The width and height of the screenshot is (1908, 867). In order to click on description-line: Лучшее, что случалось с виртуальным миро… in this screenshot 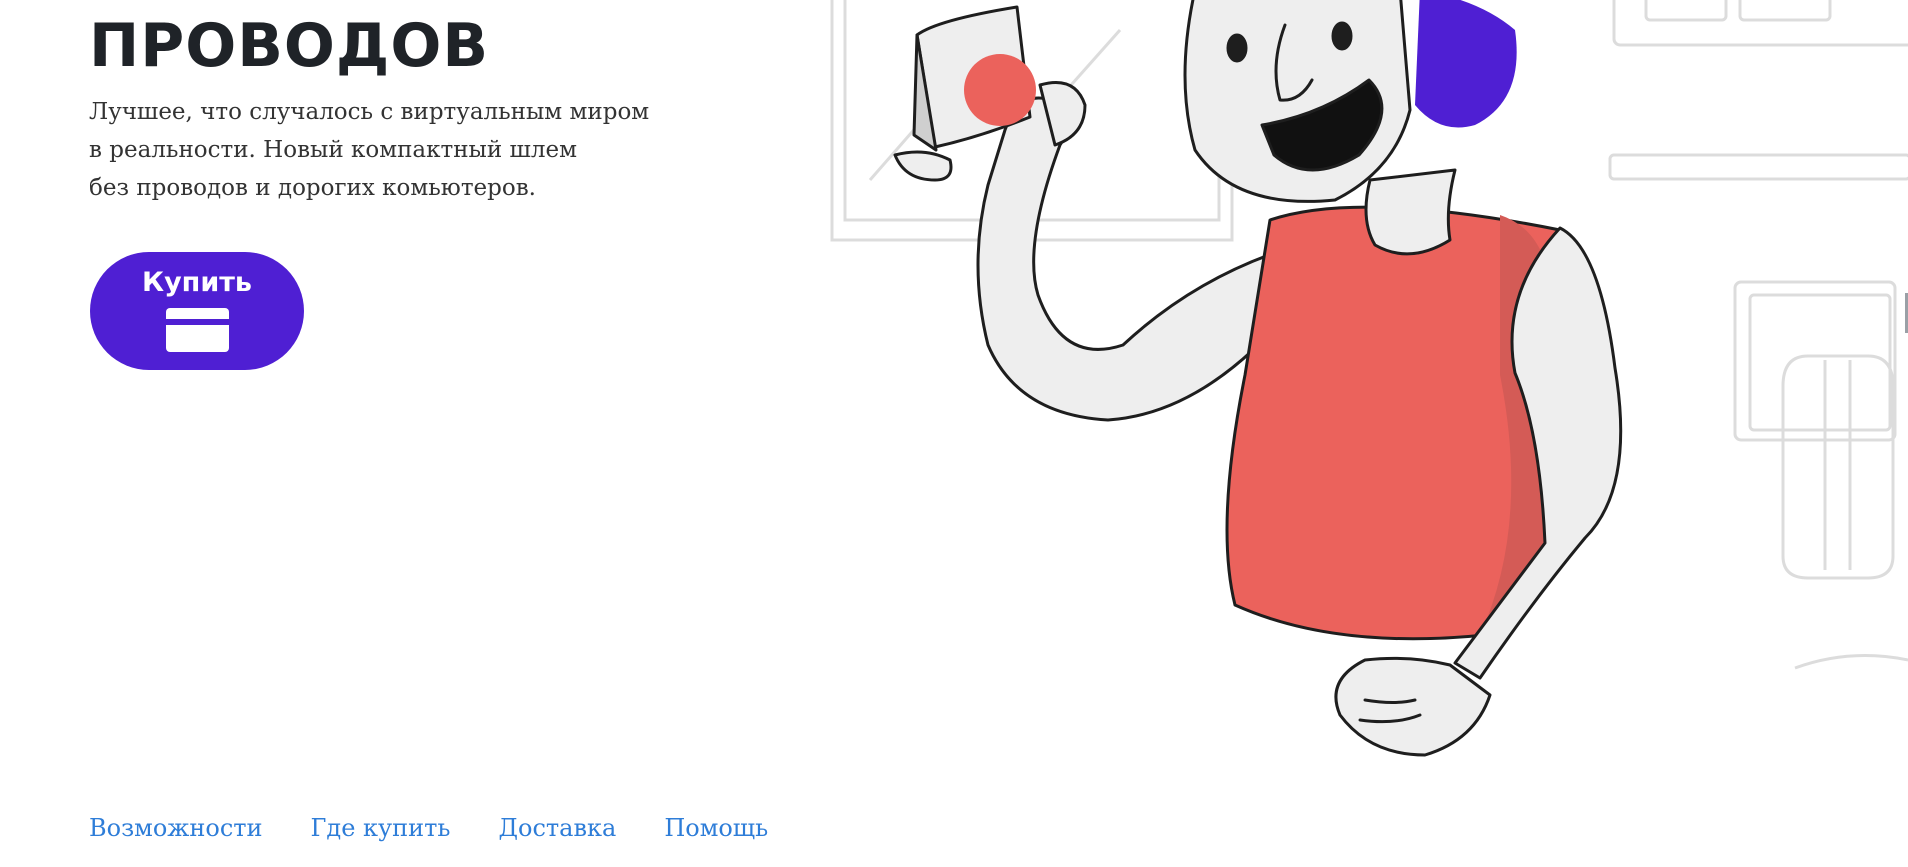, I will do `click(369, 112)`.